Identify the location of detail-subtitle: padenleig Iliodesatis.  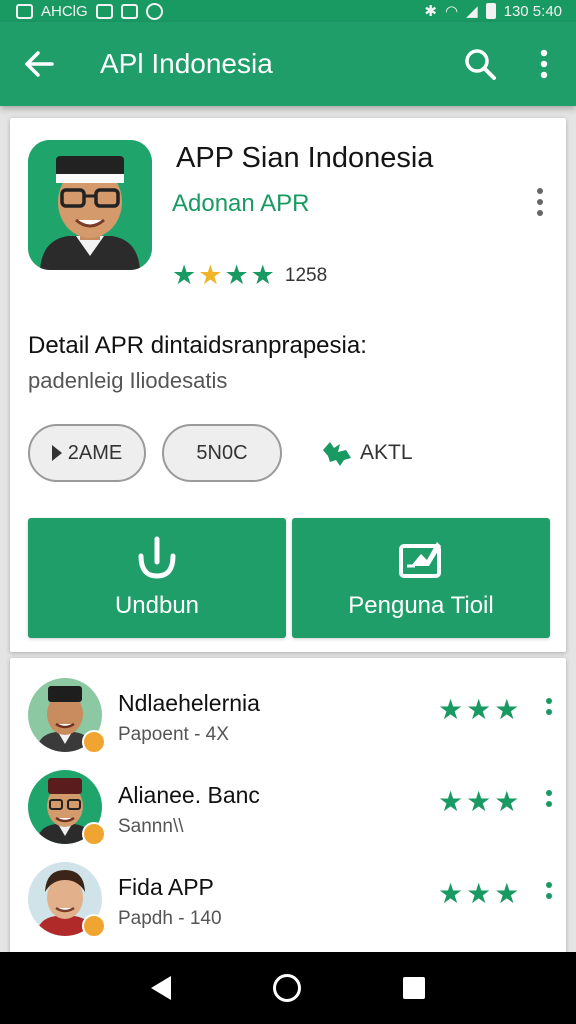
(128, 380).